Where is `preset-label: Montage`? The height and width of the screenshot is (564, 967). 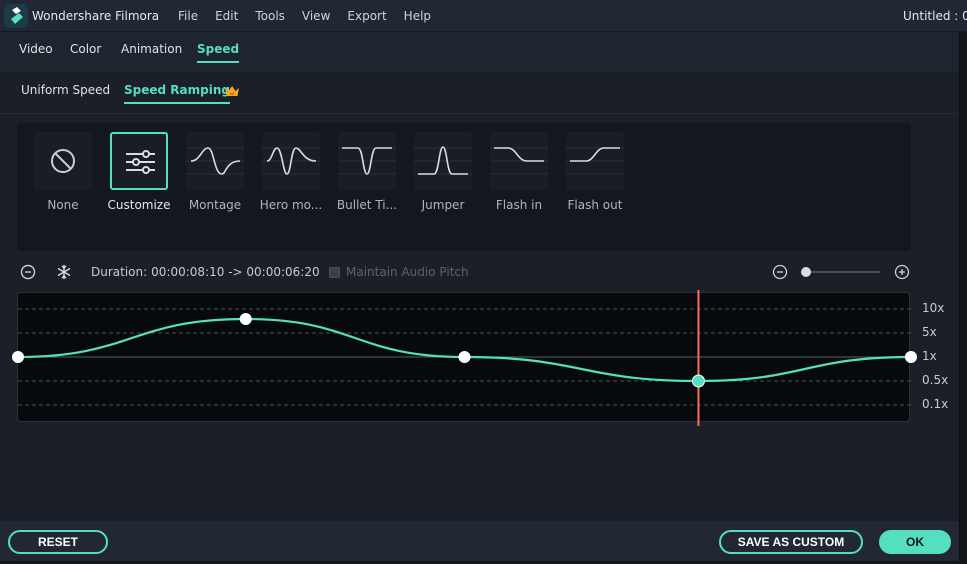
preset-label: Montage is located at coordinates (215, 205).